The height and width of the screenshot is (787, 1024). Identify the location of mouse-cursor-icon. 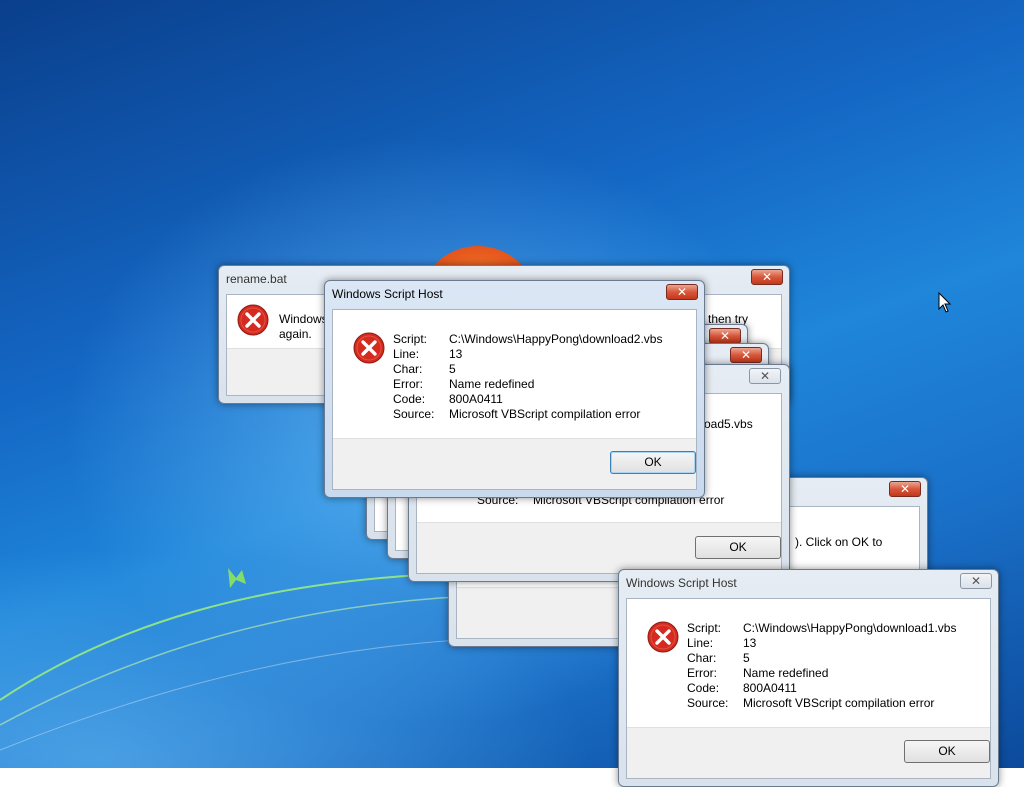
(945, 302).